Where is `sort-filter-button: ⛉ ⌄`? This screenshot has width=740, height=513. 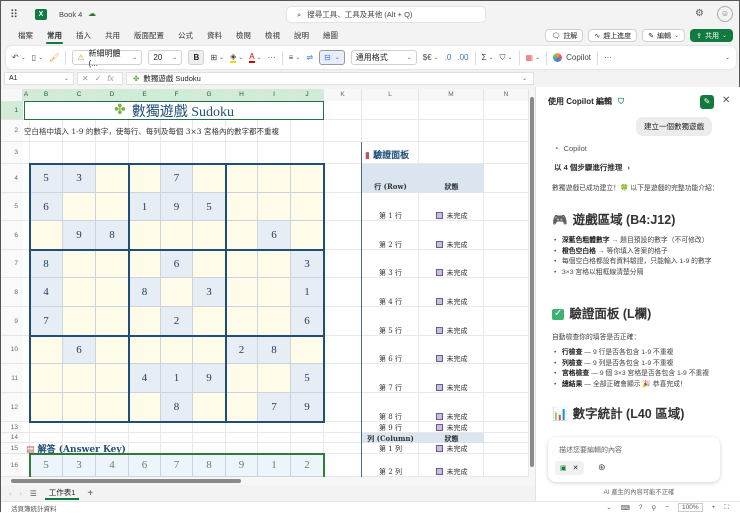 sort-filter-button: ⛉ ⌄ is located at coordinates (505, 58).